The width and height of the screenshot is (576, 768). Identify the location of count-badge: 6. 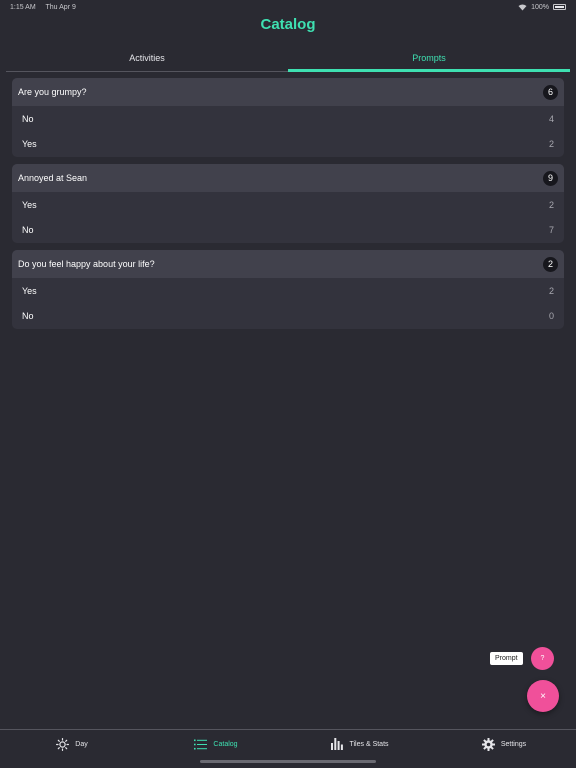
(550, 92).